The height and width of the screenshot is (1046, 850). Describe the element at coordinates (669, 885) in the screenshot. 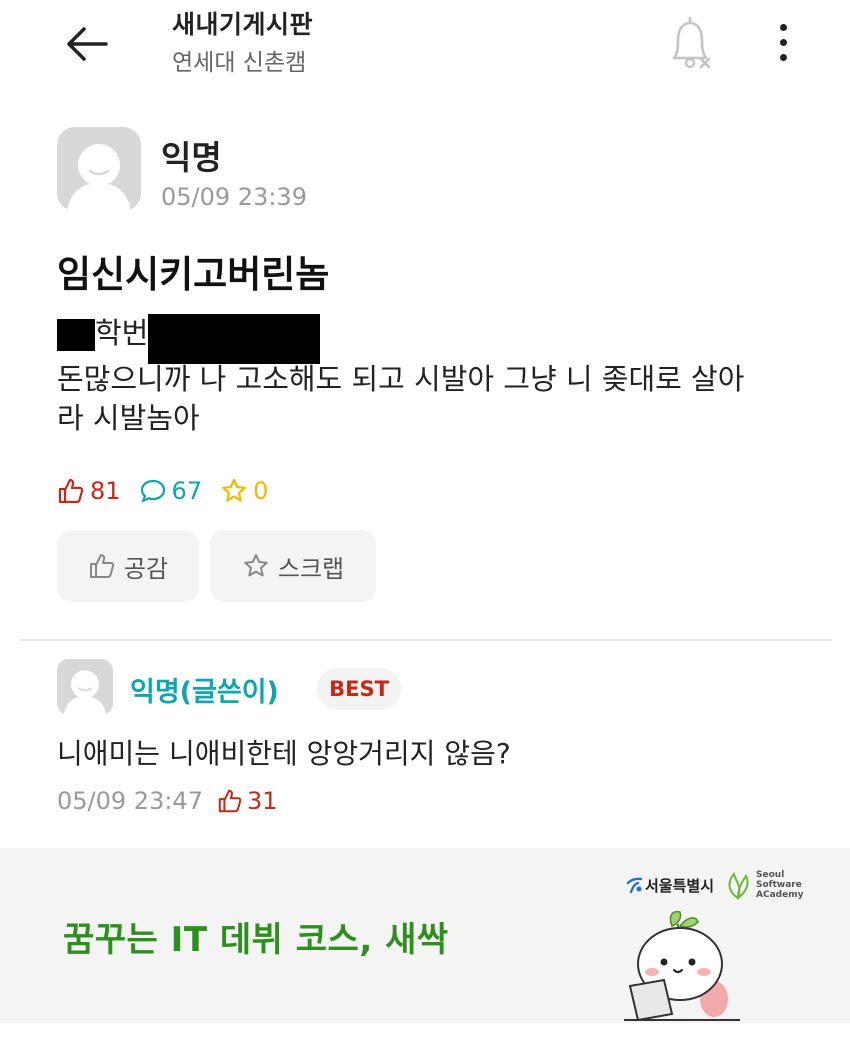

I see `seoul-city-logo: 서울특별시` at that location.